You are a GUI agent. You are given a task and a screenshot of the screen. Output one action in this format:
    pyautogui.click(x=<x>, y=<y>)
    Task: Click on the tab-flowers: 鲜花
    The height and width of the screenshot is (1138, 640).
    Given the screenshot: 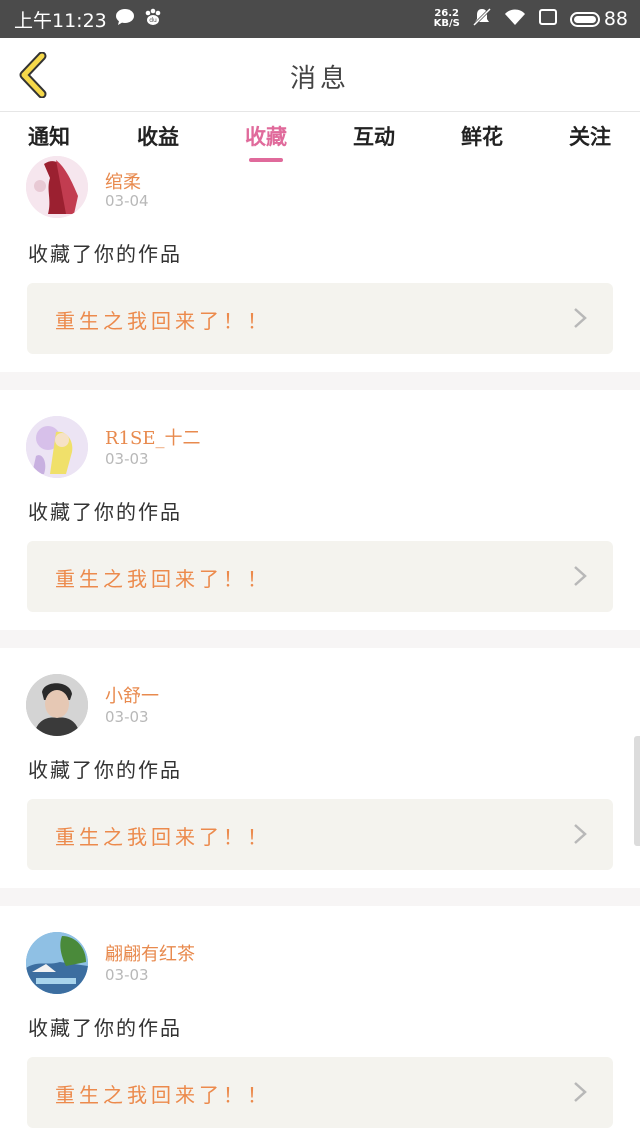 What is the action you would take?
    pyautogui.click(x=482, y=140)
    